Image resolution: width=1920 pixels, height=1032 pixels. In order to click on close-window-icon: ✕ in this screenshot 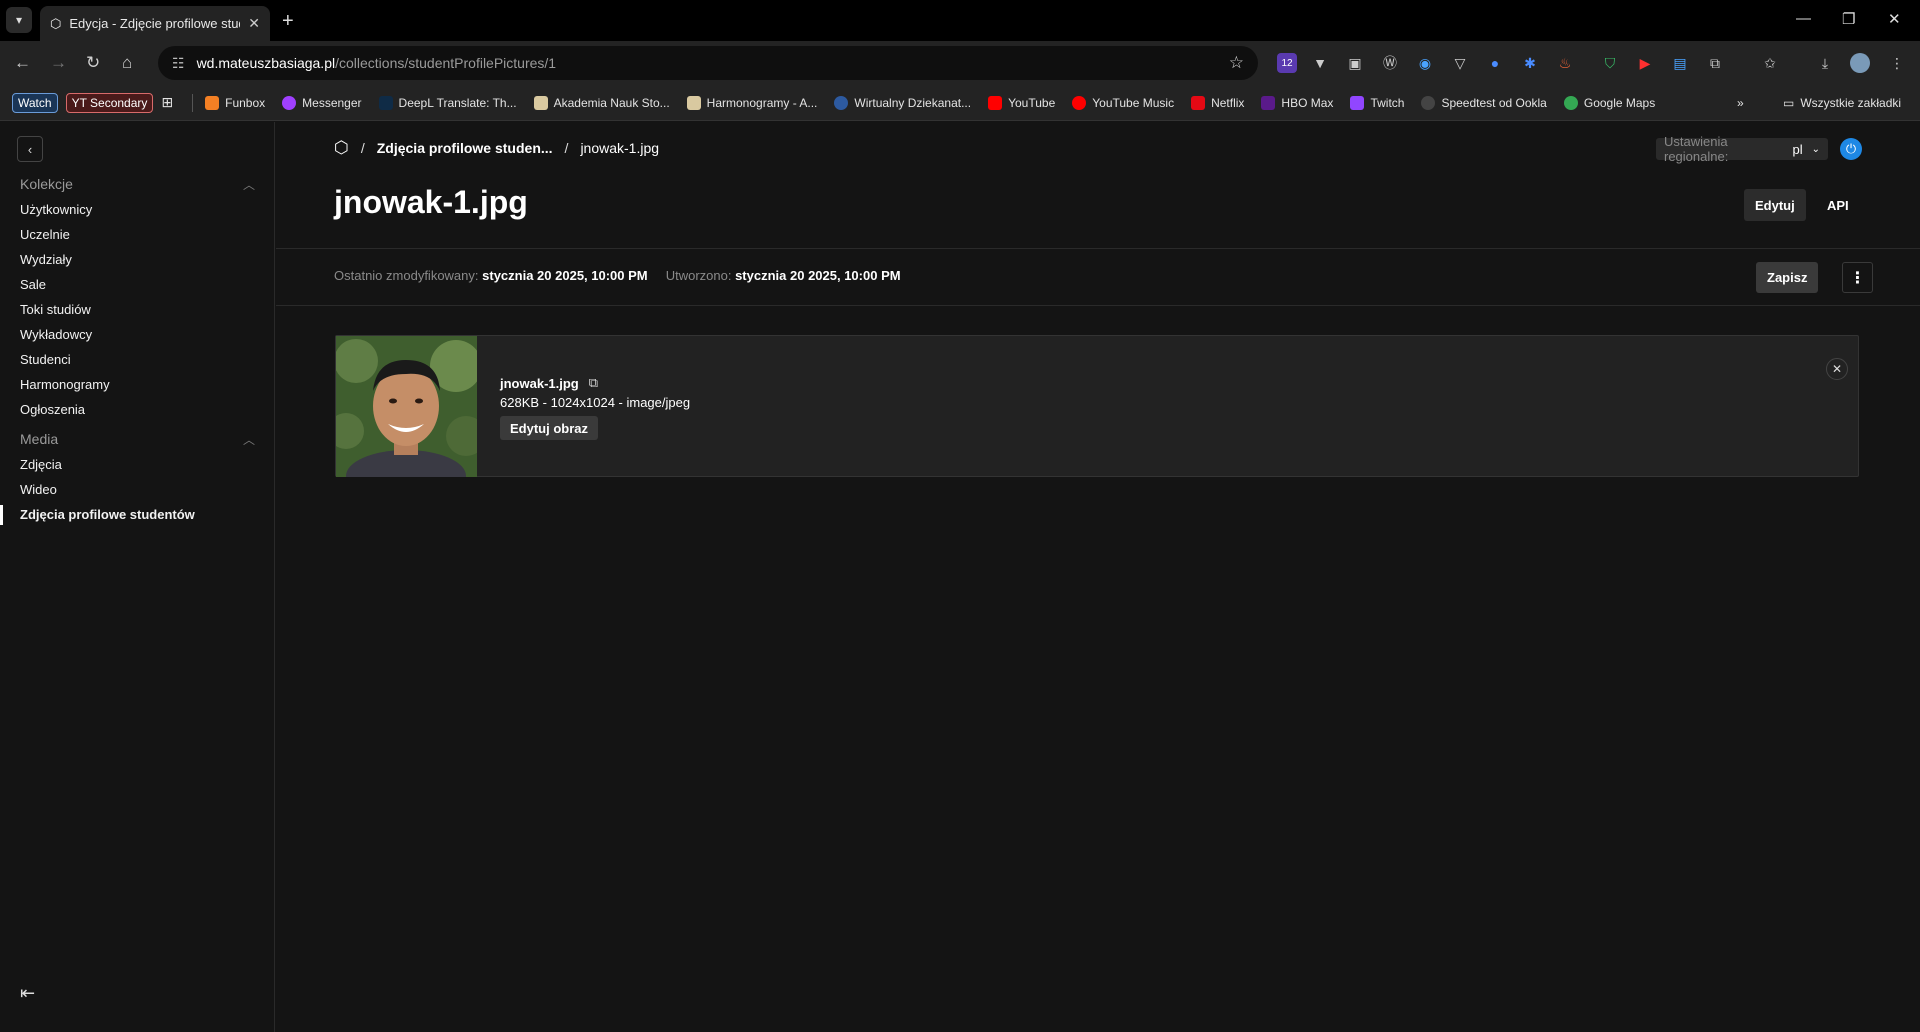, I will do `click(1894, 19)`.